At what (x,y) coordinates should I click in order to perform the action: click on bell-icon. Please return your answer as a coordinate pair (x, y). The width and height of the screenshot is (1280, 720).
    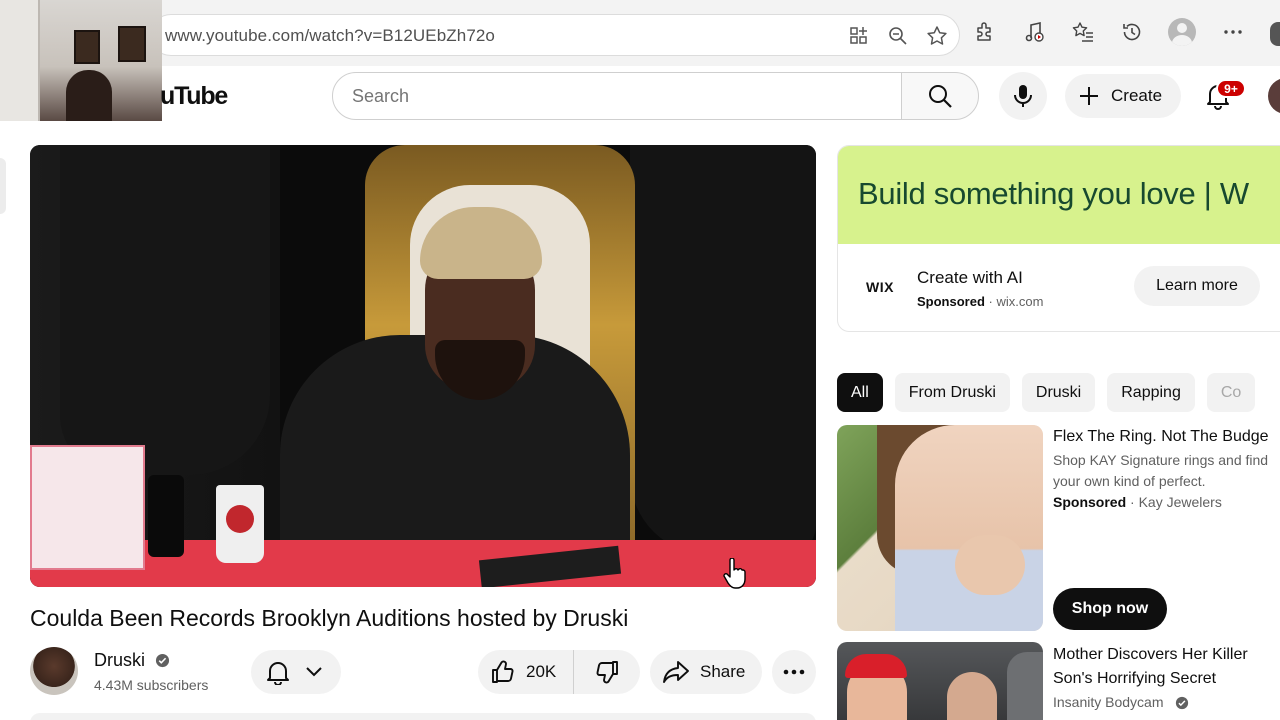
    Looking at the image, I should click on (278, 673).